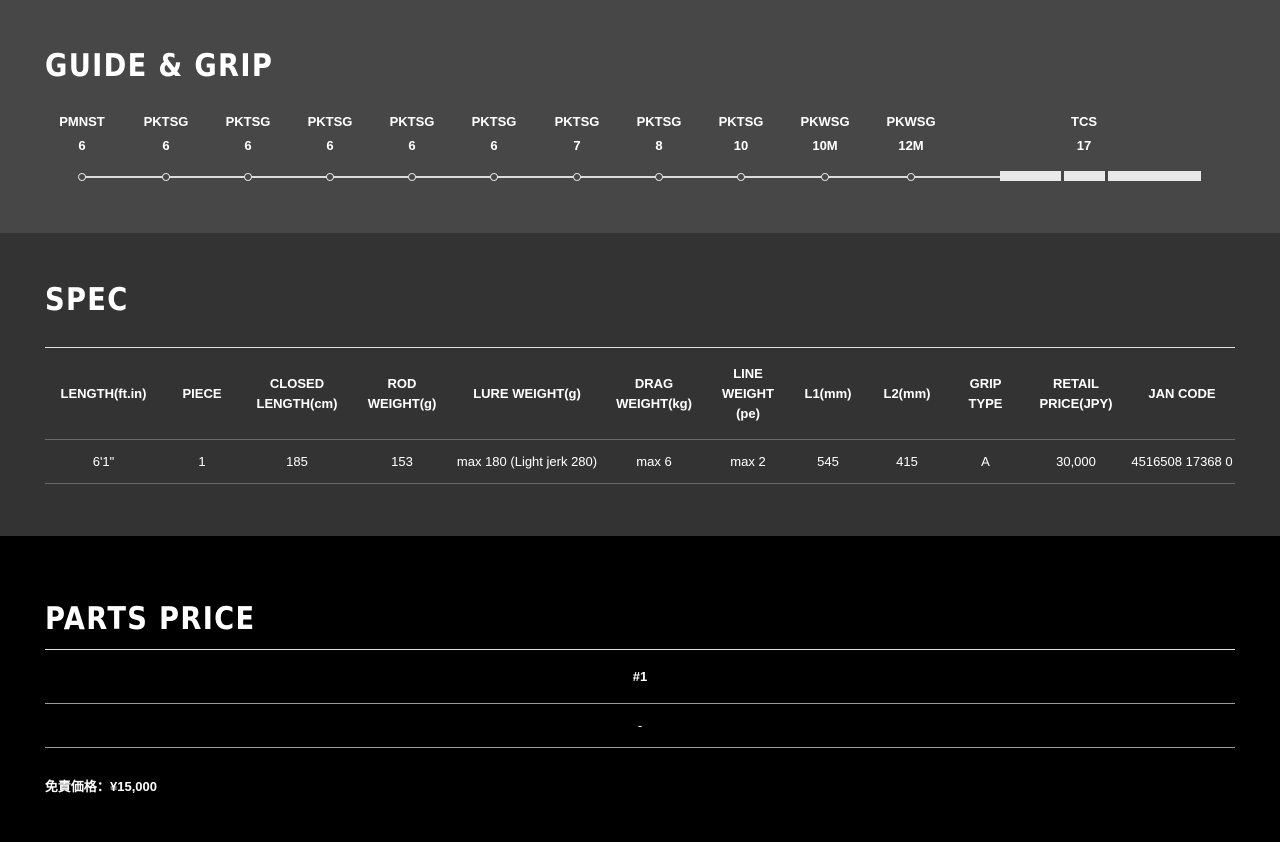  I want to click on spec-cell: 6'1", so click(103, 461).